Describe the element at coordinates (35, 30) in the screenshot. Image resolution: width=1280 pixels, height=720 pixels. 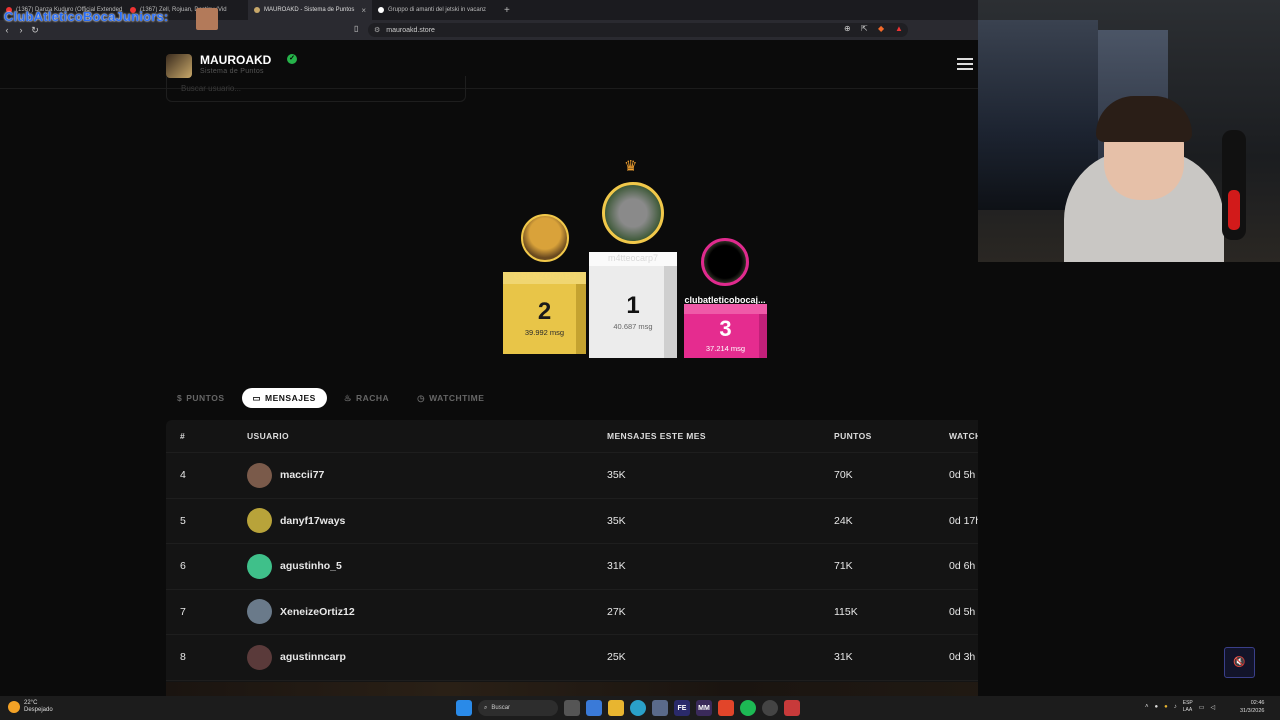
I see `reload-icon: ↻` at that location.